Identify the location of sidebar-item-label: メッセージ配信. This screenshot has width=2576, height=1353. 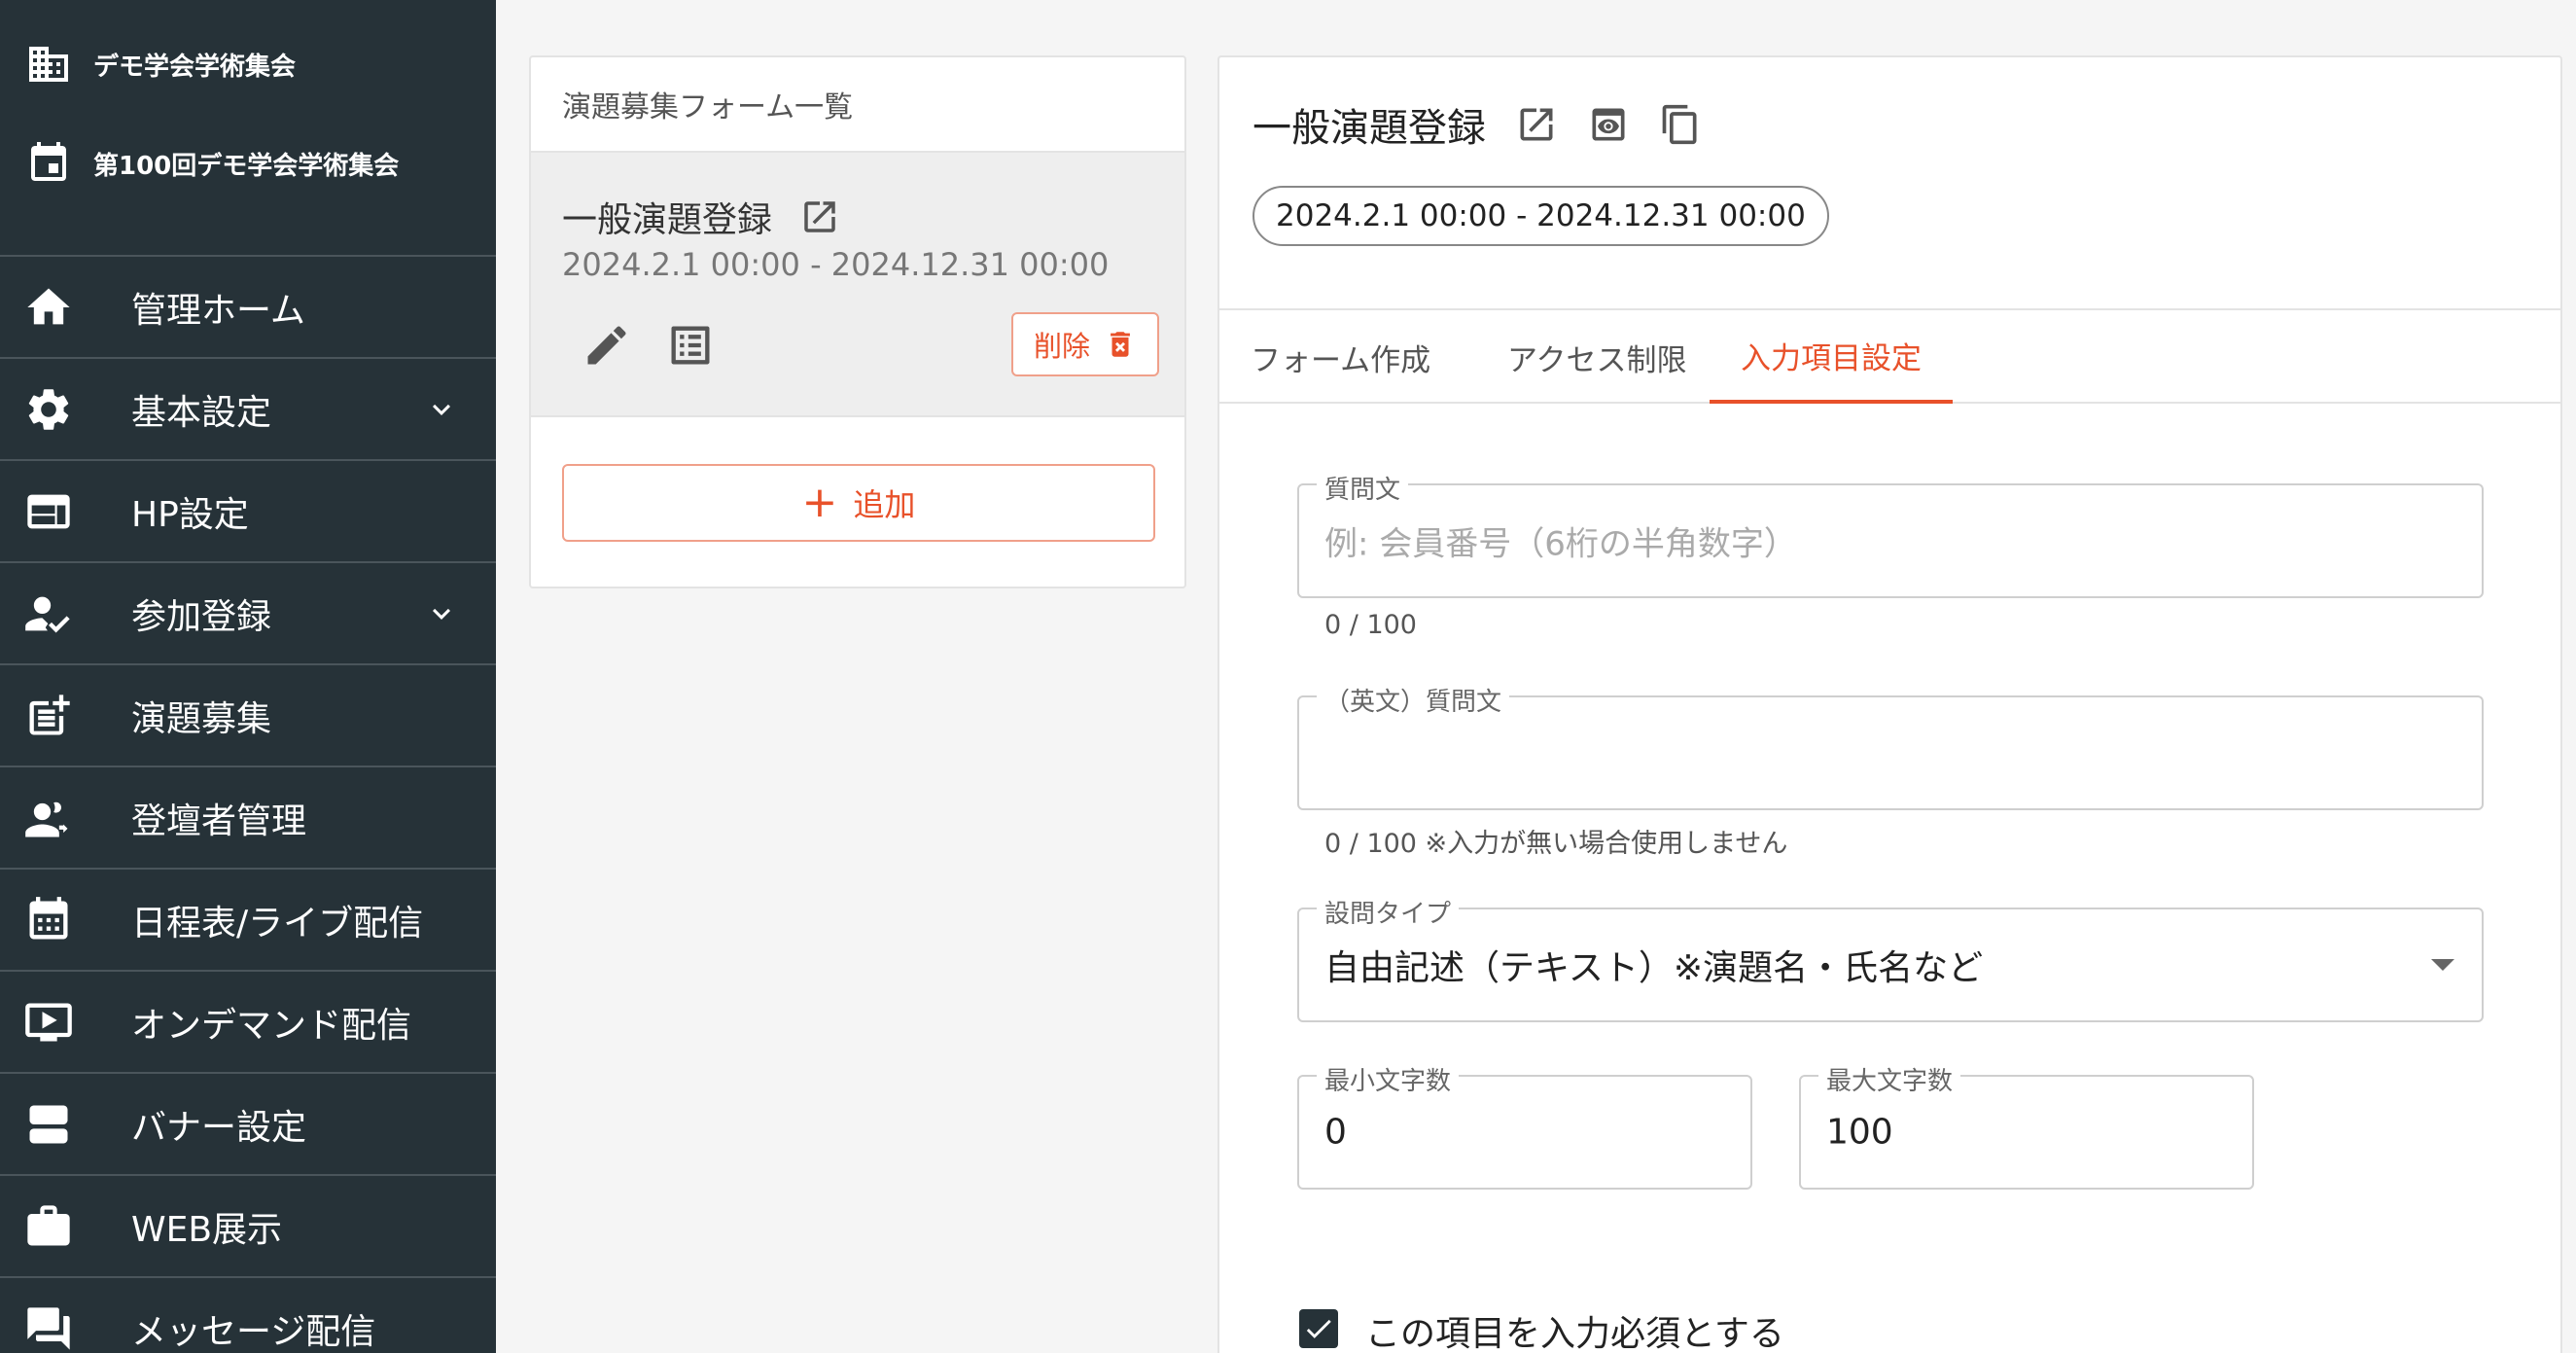
(254, 1331).